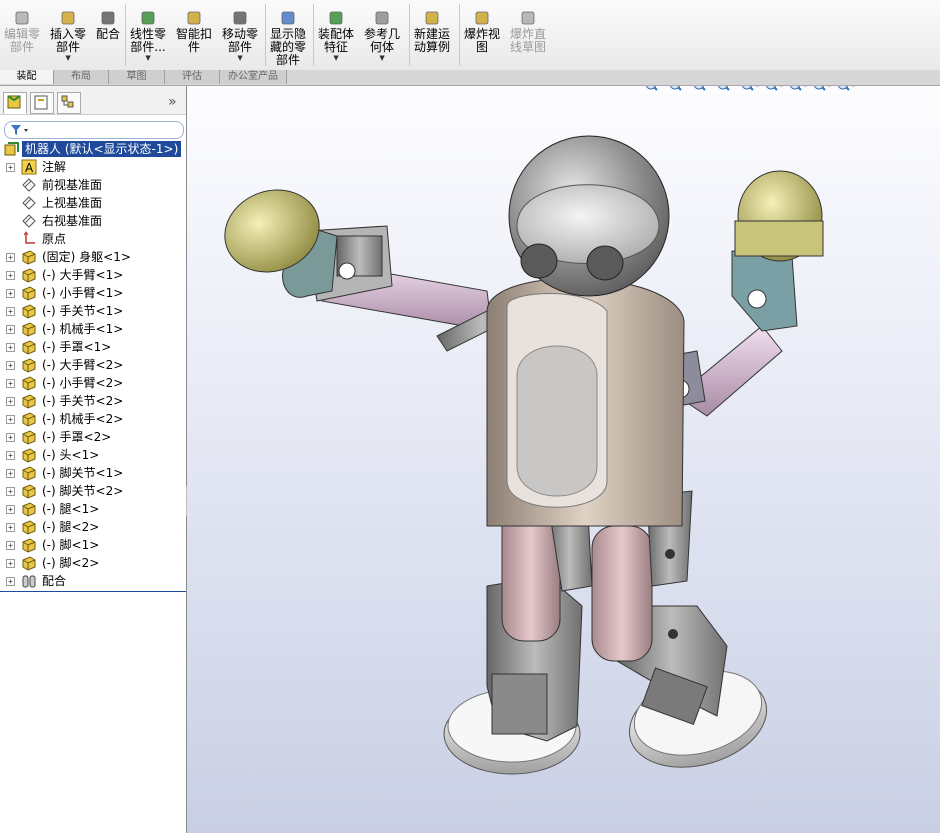 This screenshot has width=940, height=833. Describe the element at coordinates (68, 36) in the screenshot. I see `insert-component-button: 插入零 部件 ▼` at that location.